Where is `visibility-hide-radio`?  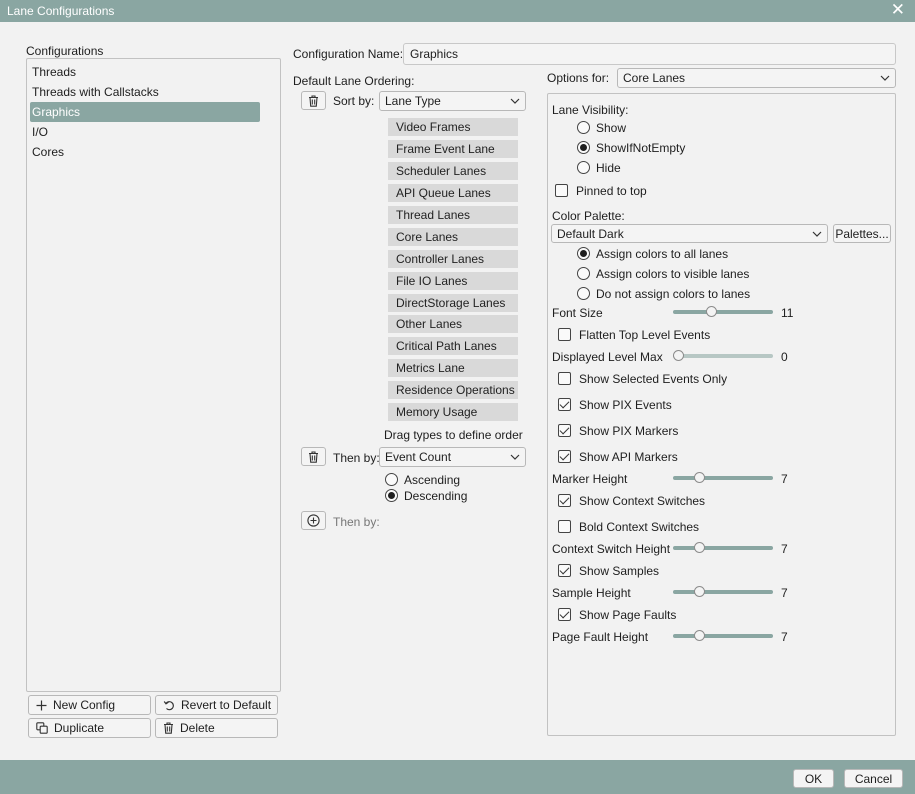
visibility-hide-radio is located at coordinates (583, 167).